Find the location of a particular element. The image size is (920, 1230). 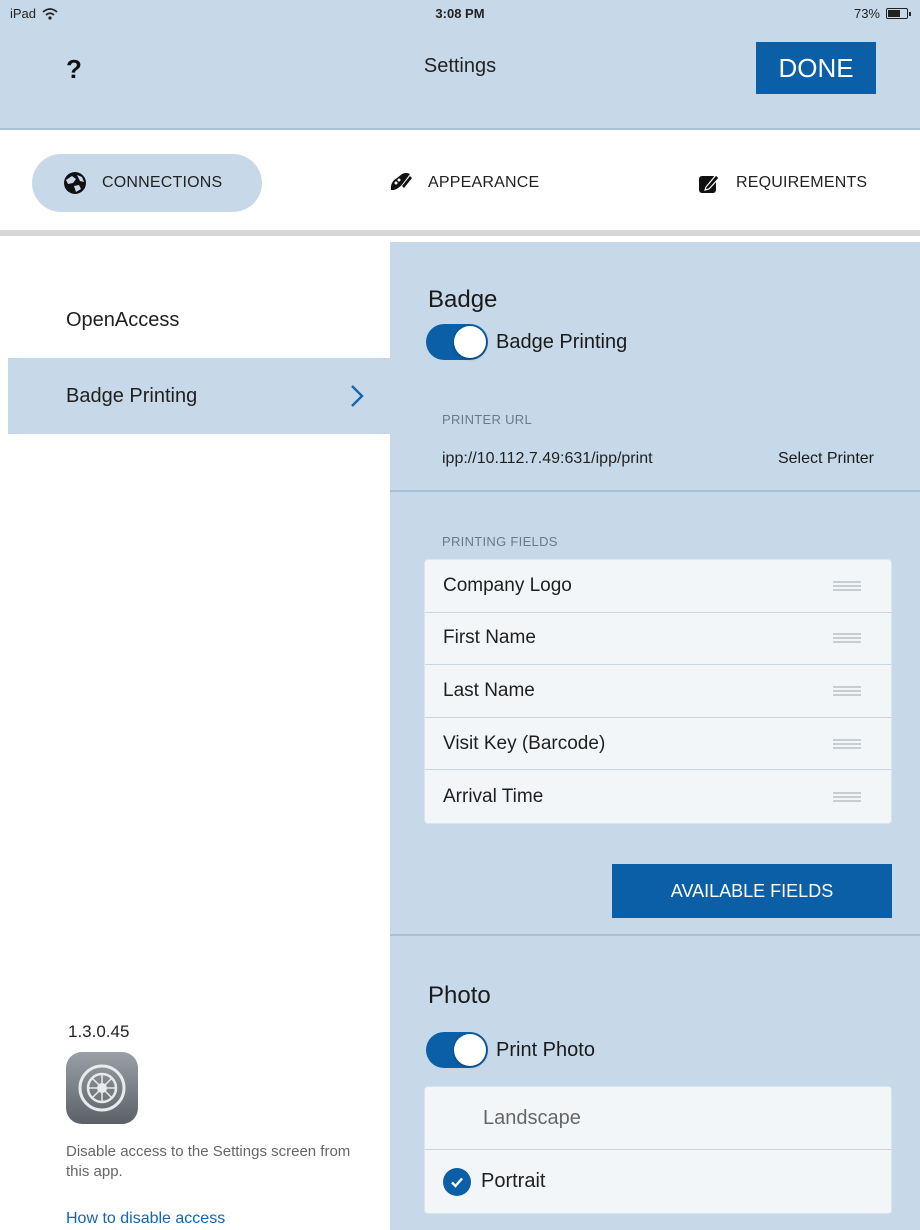

field-row-company-logo: Company Logo is located at coordinates (658, 586).